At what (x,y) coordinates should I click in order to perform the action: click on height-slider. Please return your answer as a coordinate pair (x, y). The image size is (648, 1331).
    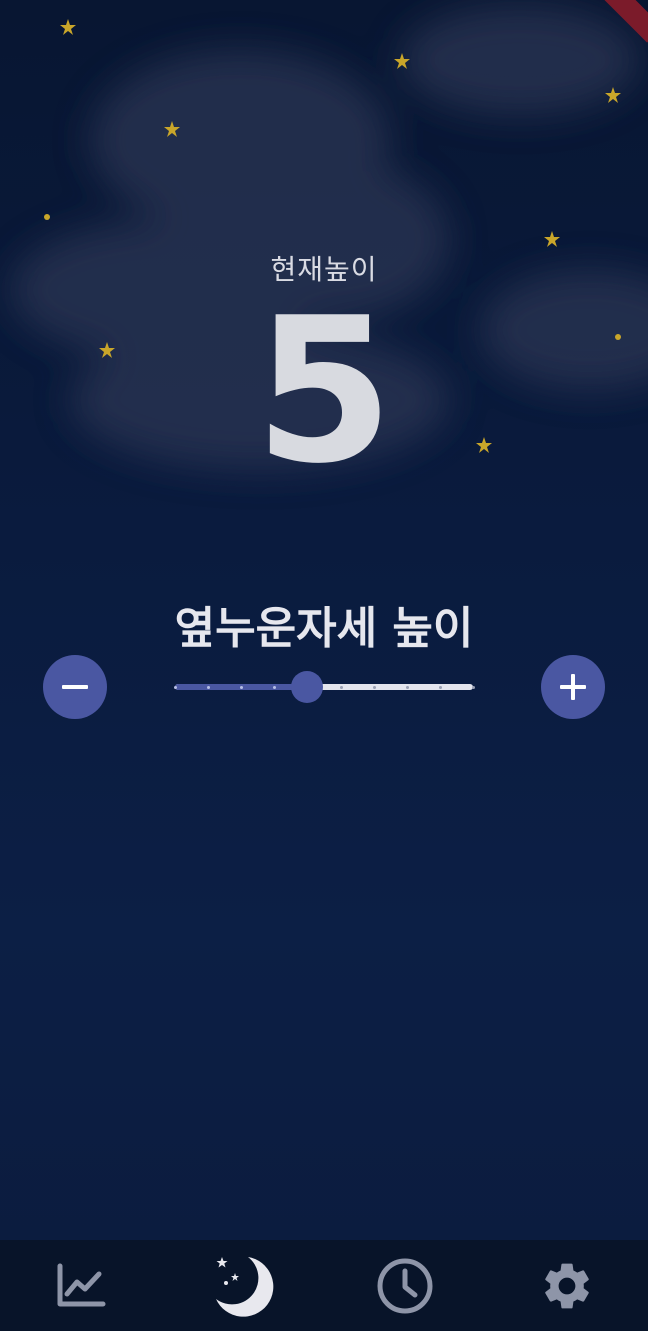
    Looking at the image, I should click on (324, 687).